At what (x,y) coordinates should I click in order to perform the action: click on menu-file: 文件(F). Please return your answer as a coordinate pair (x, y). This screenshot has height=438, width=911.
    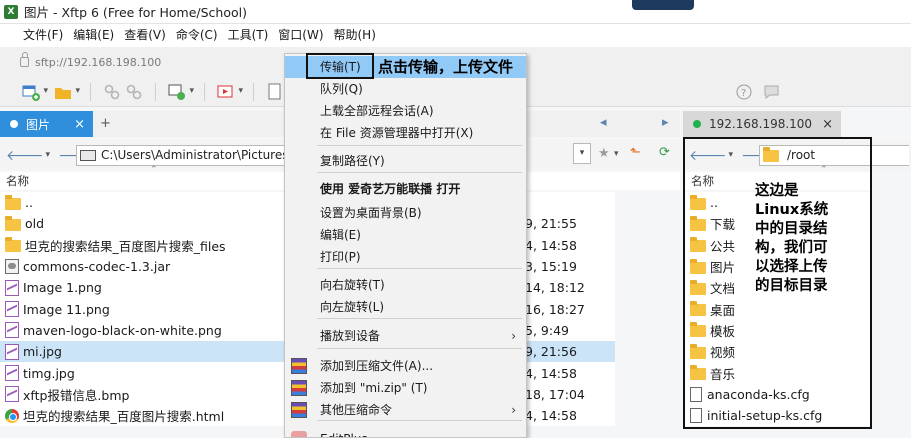
    Looking at the image, I should click on (43, 35).